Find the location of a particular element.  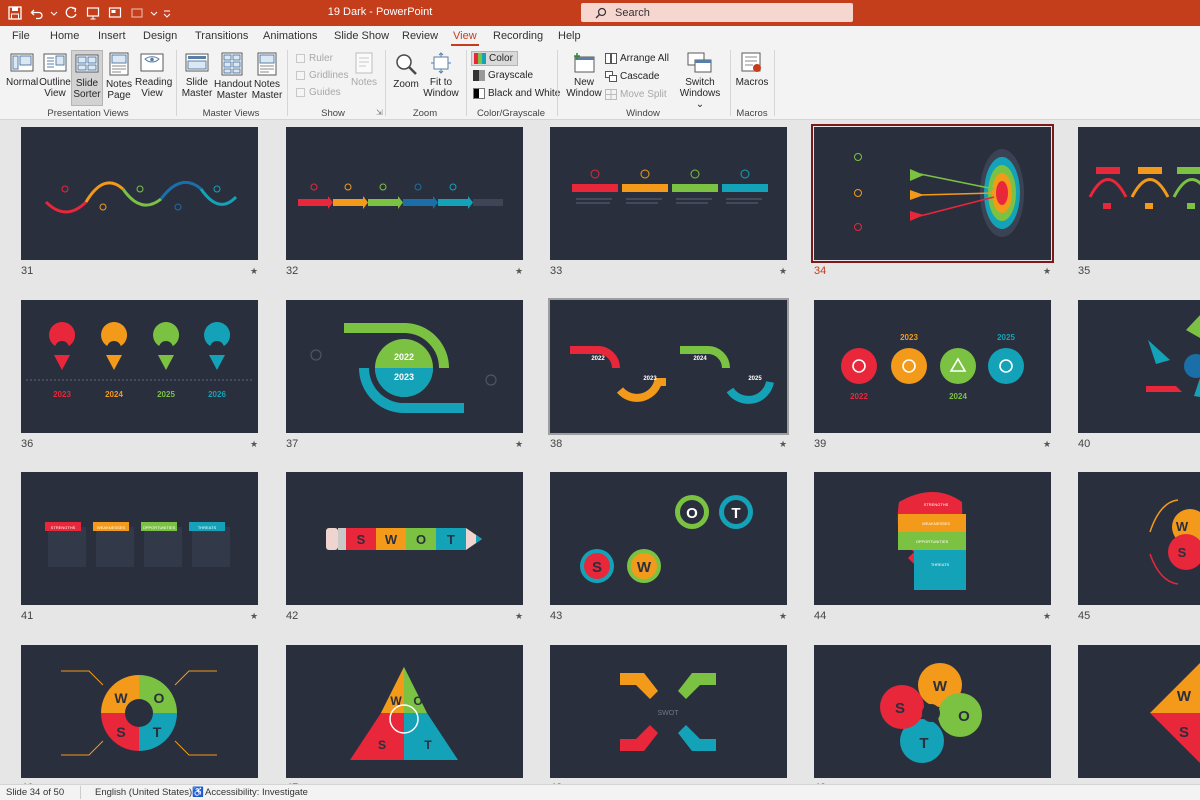

reading-view-button: Reading View is located at coordinates (153, 79).